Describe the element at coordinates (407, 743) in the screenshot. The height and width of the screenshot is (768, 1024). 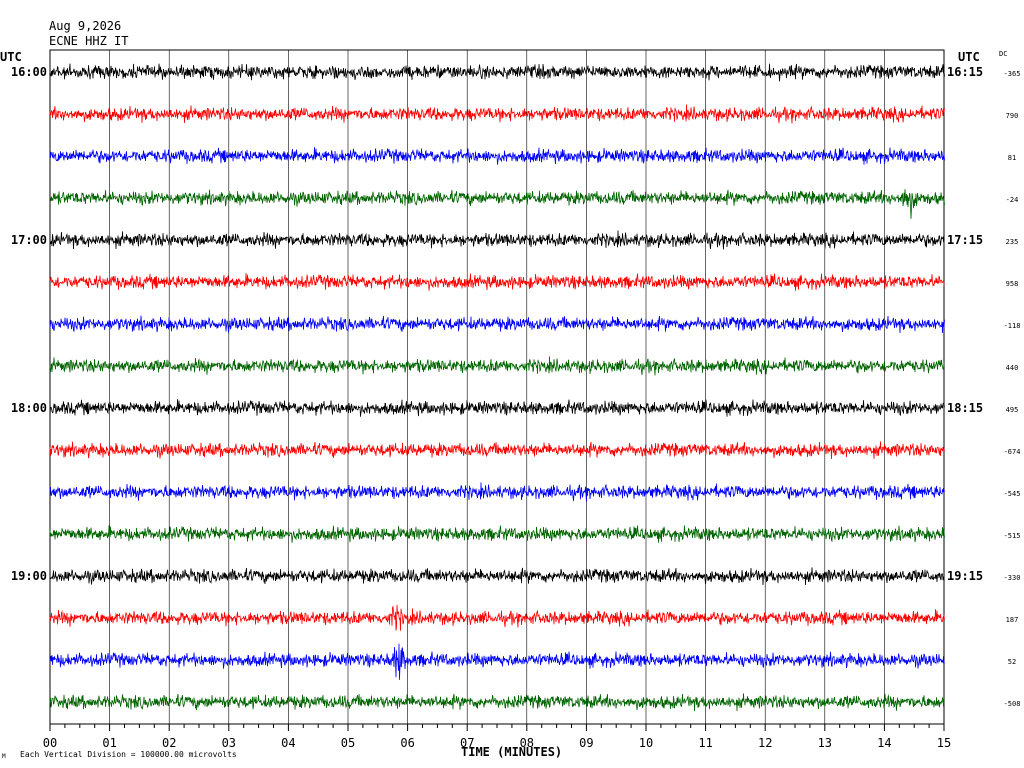
I see `x-tick-label: 06` at that location.